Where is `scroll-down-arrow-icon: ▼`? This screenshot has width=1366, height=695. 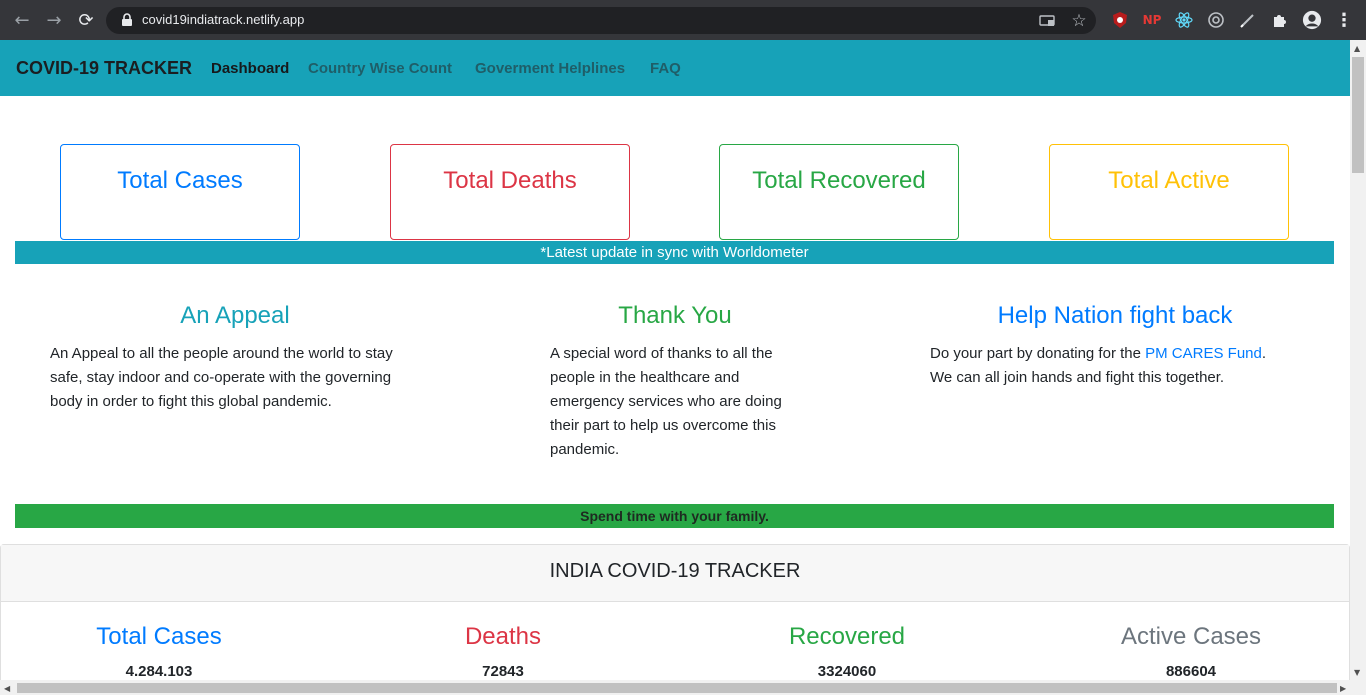
scroll-down-arrow-icon: ▼ is located at coordinates (1357, 672).